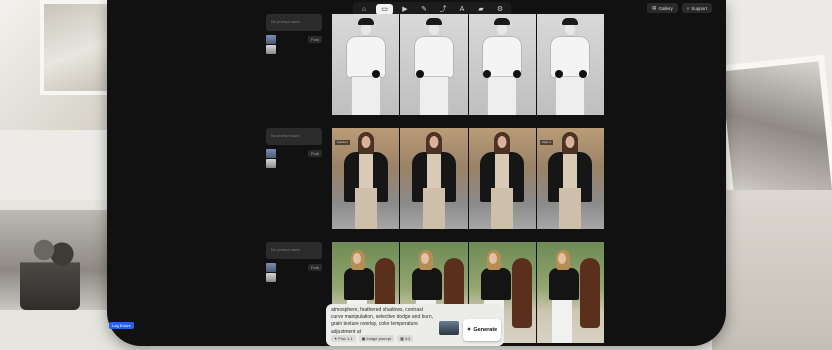 The height and width of the screenshot is (350, 832). What do you see at coordinates (688, 8) in the screenshot?
I see `search-icon: ⌕` at bounding box center [688, 8].